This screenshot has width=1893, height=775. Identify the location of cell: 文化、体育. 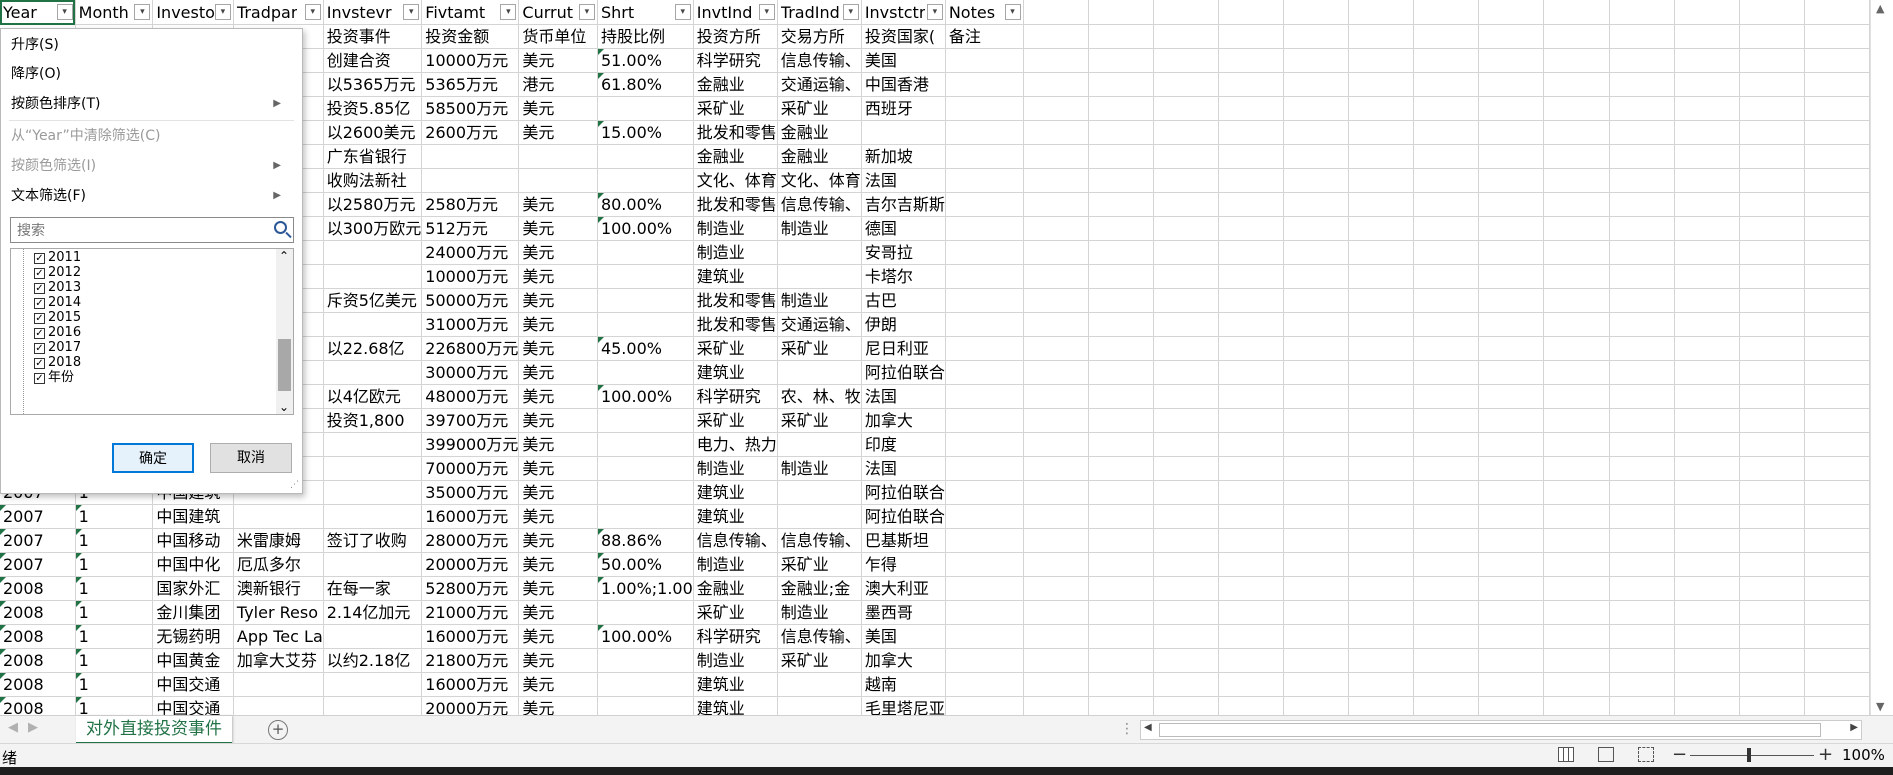
(735, 180).